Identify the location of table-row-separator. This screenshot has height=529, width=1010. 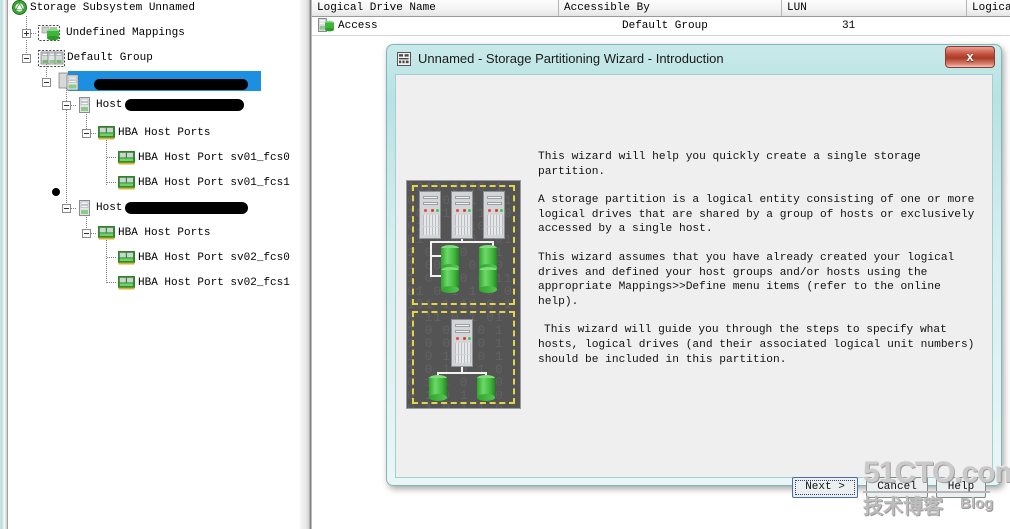
(661, 35).